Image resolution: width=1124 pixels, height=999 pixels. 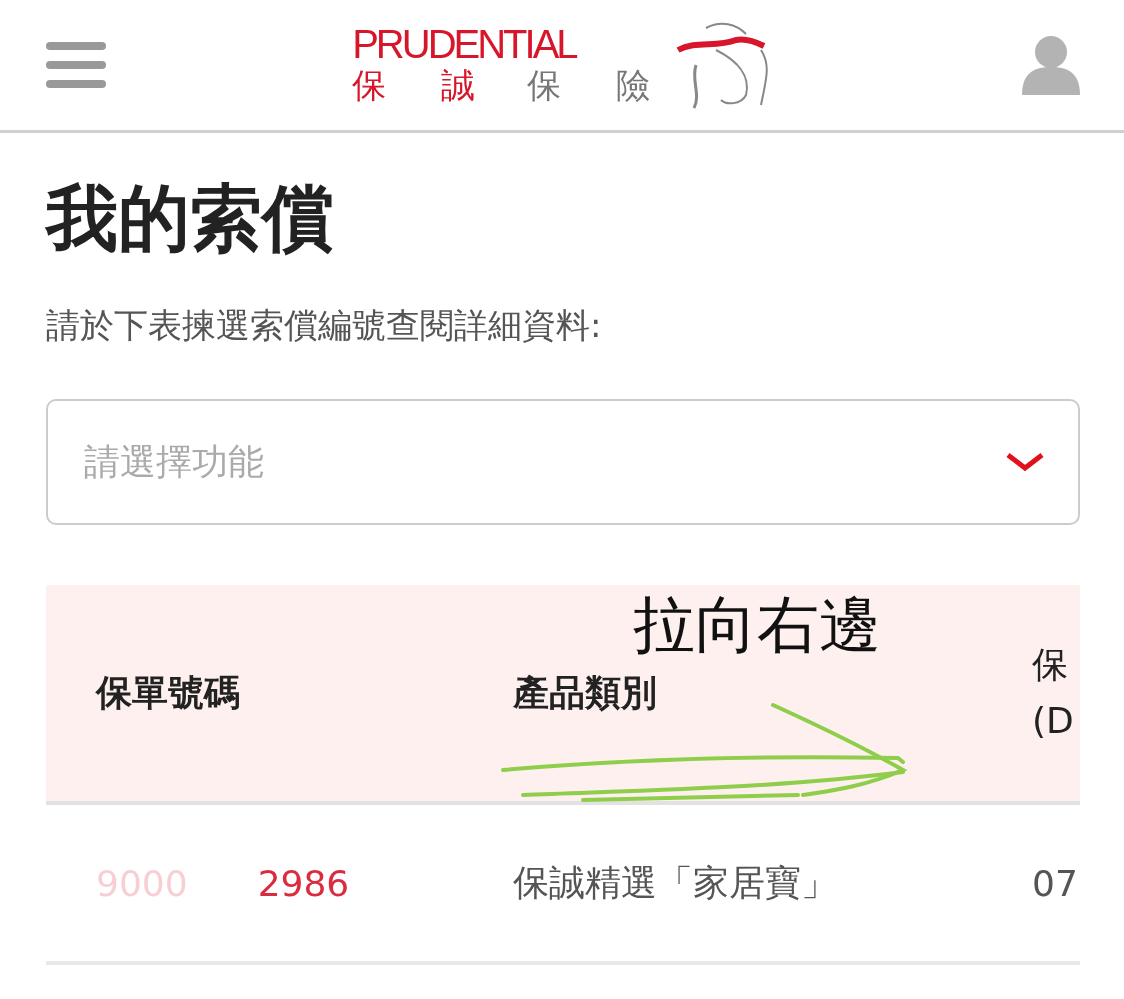 What do you see at coordinates (190, 218) in the screenshot?
I see `page-title: 我的索償` at bounding box center [190, 218].